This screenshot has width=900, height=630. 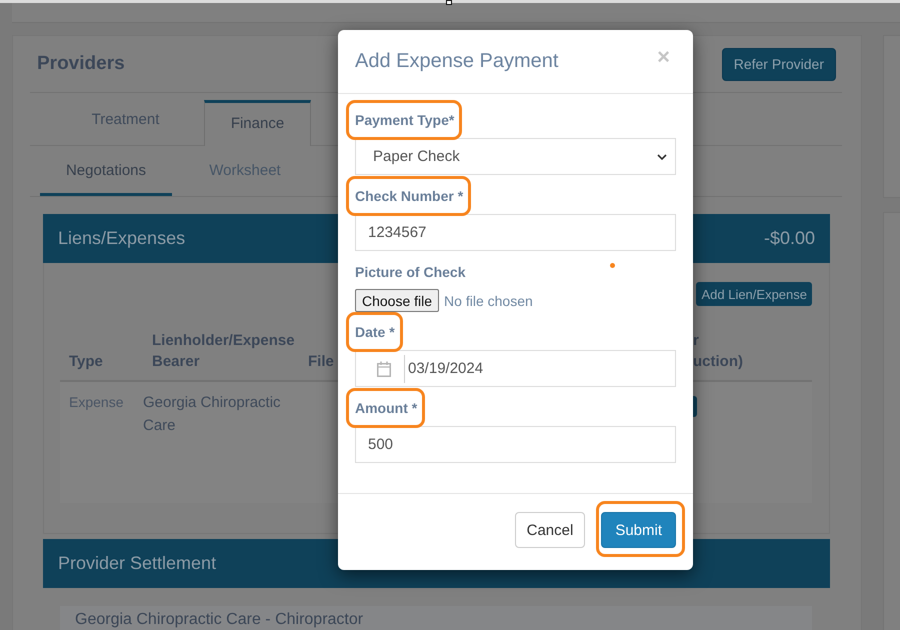 I want to click on file-status: No file chosen, so click(x=488, y=300).